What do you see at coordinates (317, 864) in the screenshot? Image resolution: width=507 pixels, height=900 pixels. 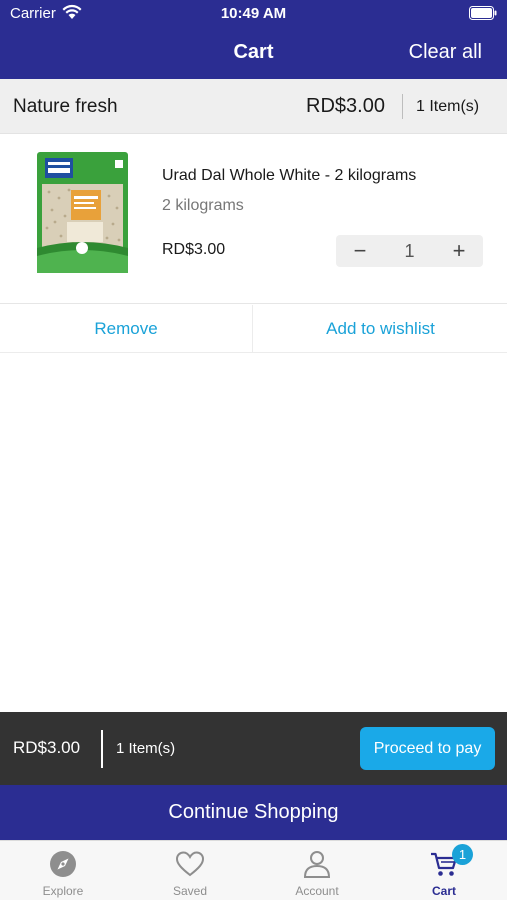 I see `person-icon` at bounding box center [317, 864].